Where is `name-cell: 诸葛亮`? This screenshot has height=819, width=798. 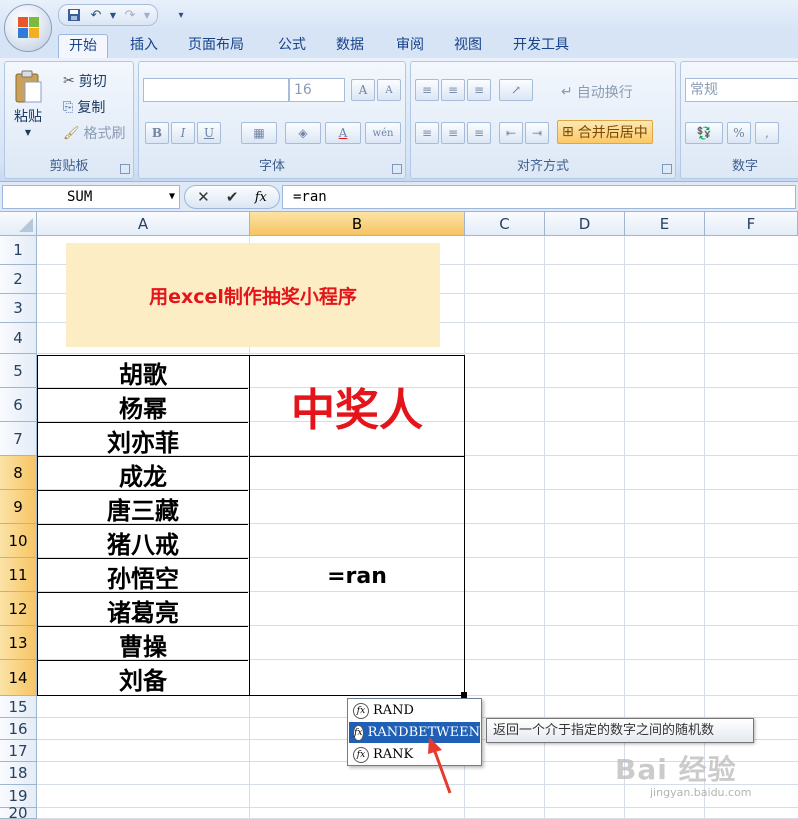 name-cell: 诸葛亮 is located at coordinates (143, 610).